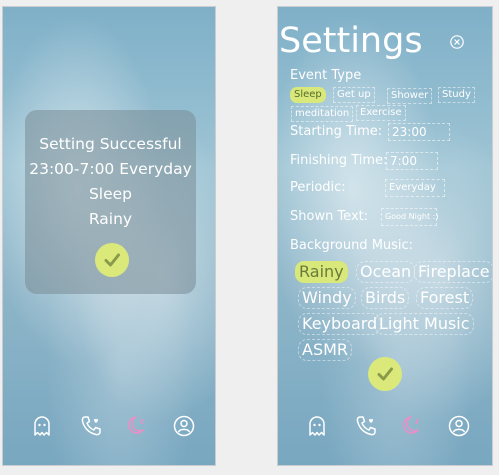 This screenshot has height=475, width=499. What do you see at coordinates (381, 113) in the screenshot?
I see `event-exercise-chip: Exercise` at bounding box center [381, 113].